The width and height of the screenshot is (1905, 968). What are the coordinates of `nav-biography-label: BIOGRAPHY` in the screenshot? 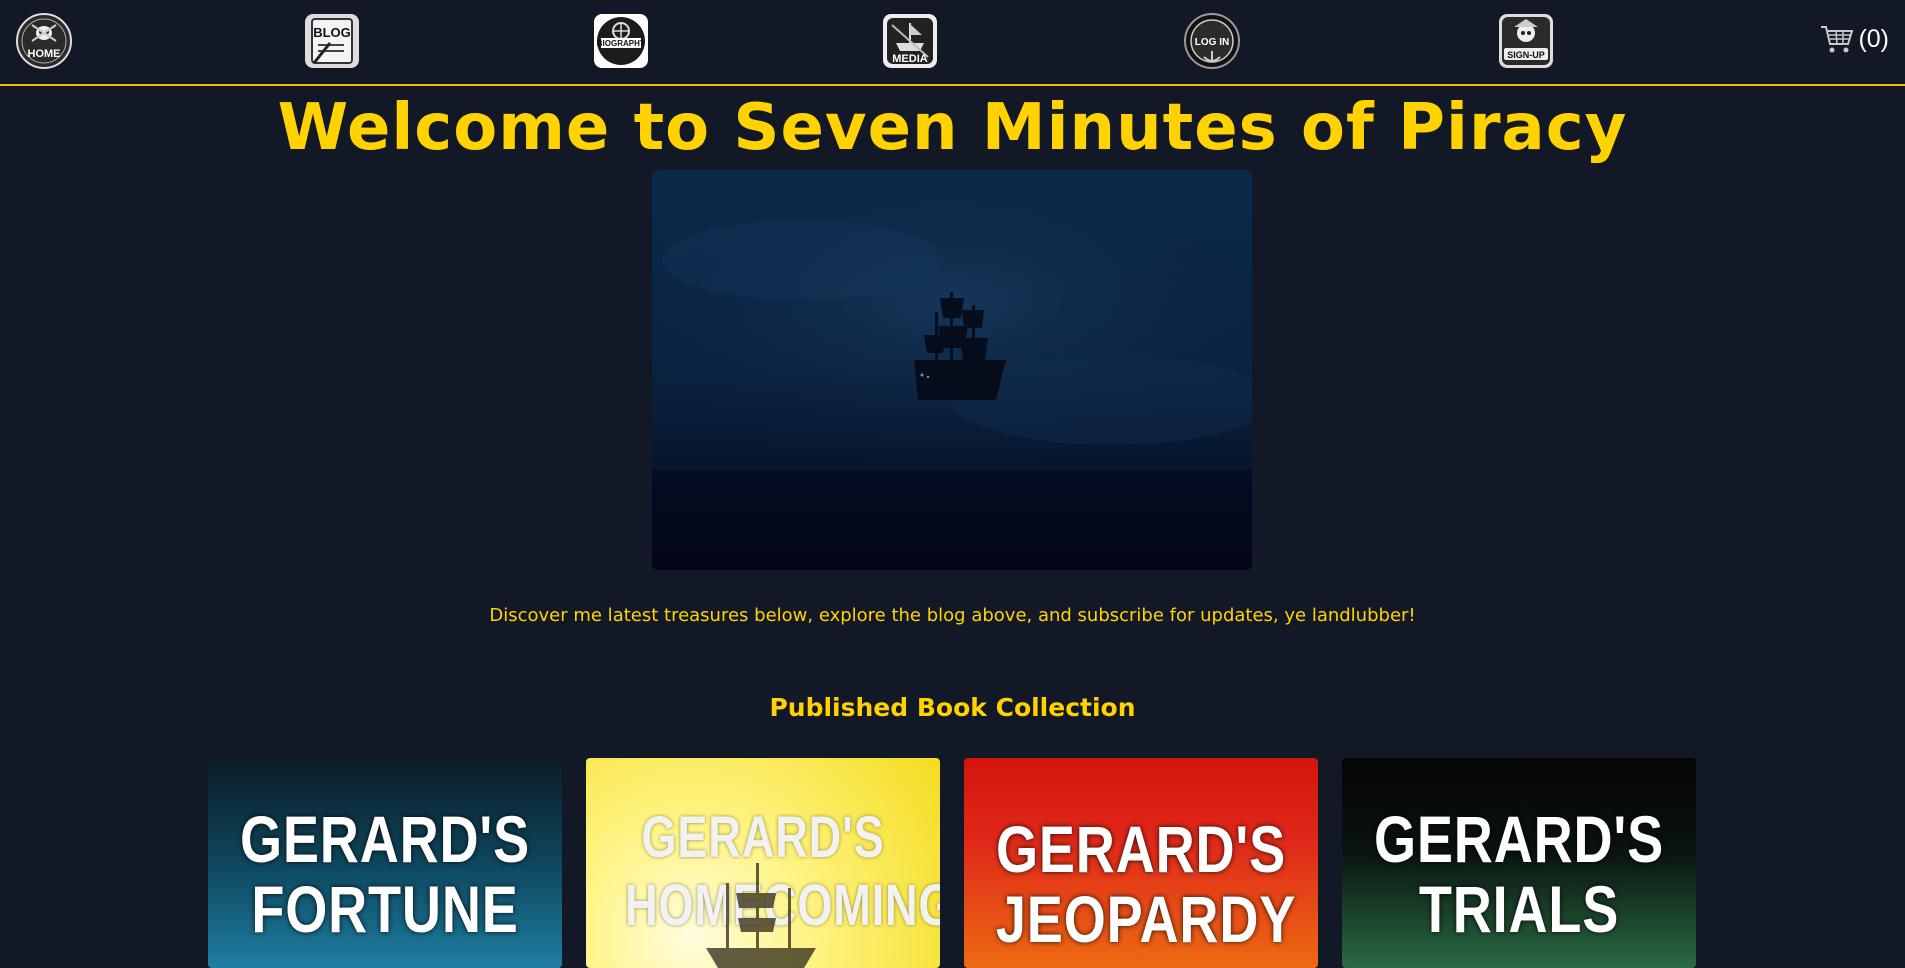 It's located at (621, 43).